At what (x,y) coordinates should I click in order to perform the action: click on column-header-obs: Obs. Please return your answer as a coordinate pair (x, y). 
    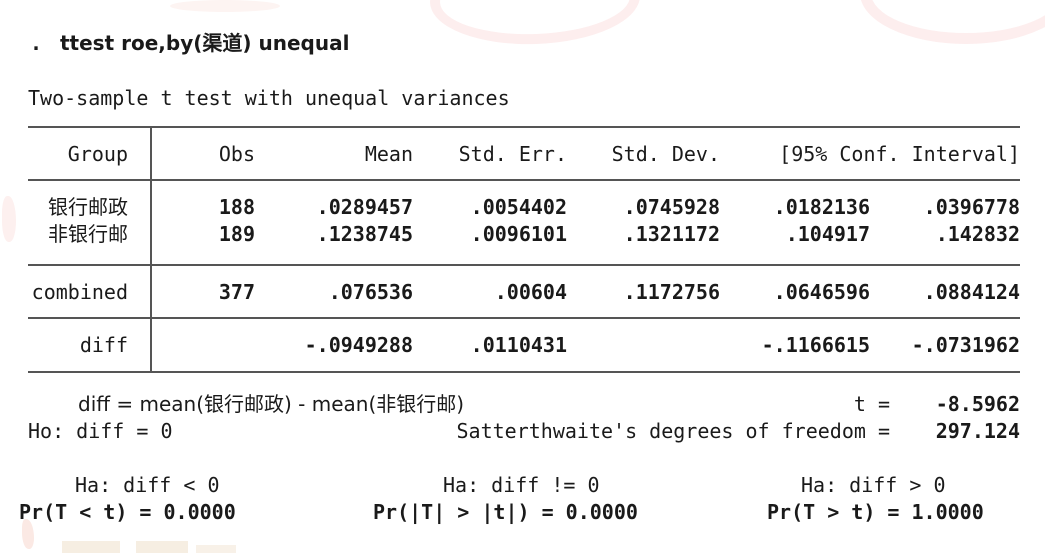
    Looking at the image, I should click on (236, 154).